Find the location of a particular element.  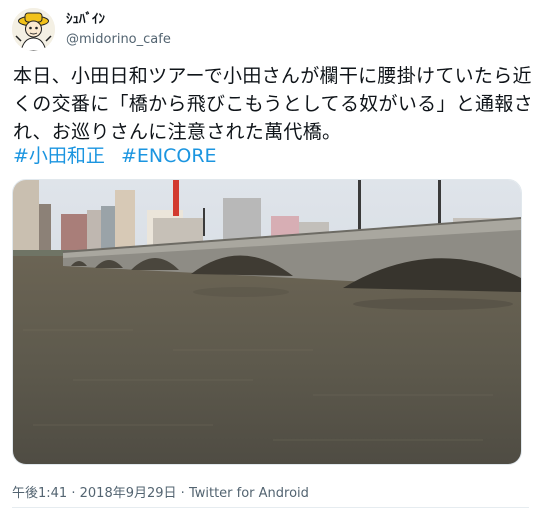

tweet-date: 2018年9月29日 is located at coordinates (128, 493).